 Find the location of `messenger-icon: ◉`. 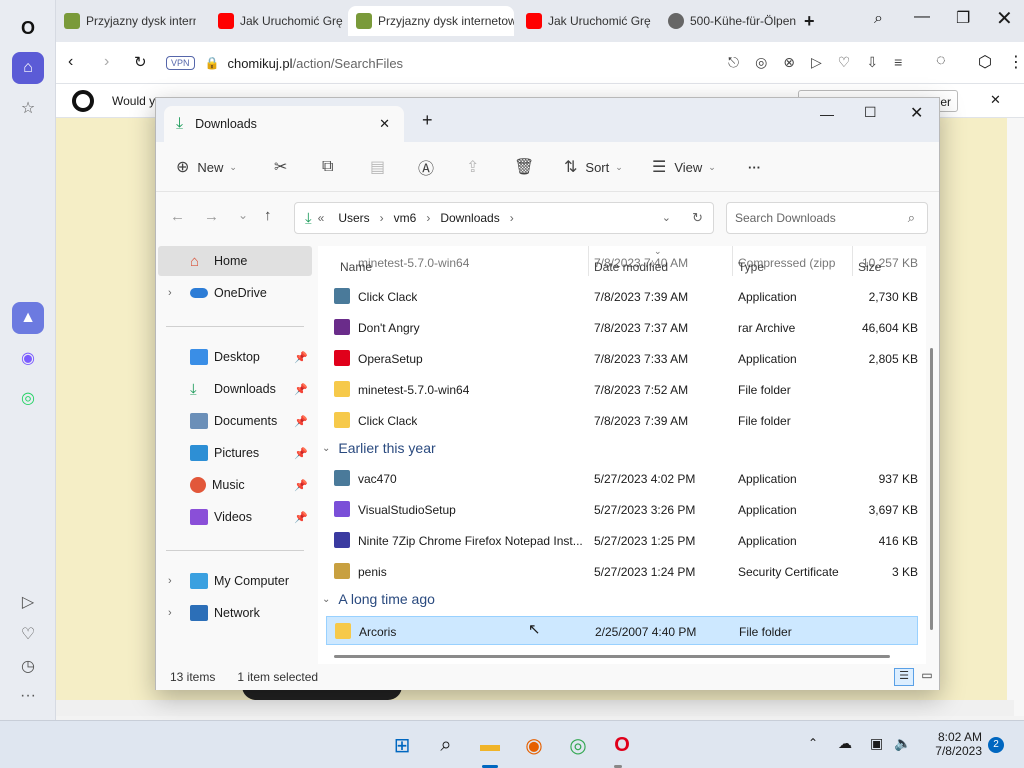

messenger-icon: ◉ is located at coordinates (28, 358).